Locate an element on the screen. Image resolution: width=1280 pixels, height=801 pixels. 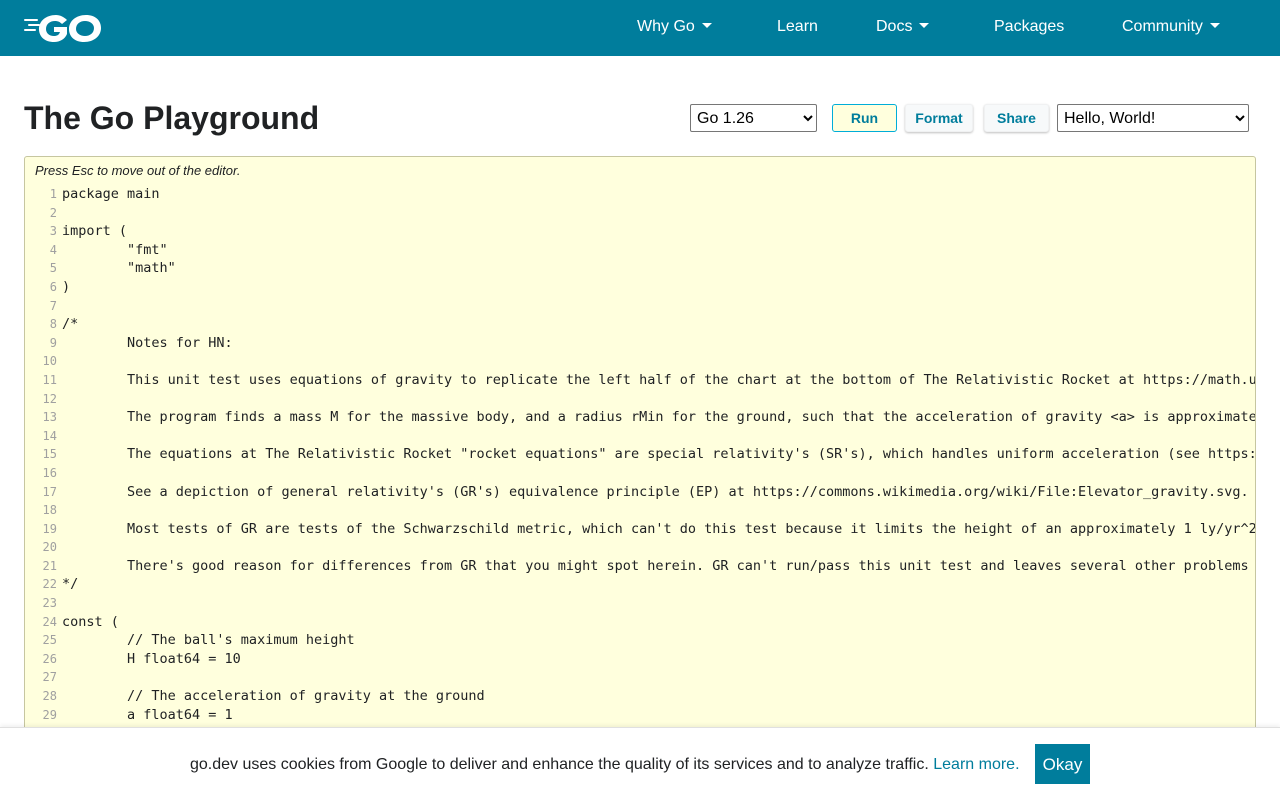
nav-community-label: Community is located at coordinates (1162, 26).